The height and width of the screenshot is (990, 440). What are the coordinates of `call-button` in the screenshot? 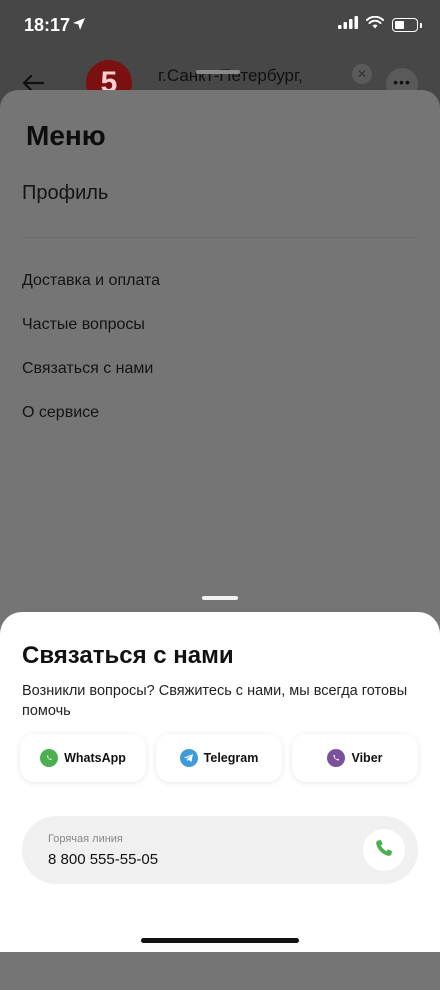 It's located at (384, 850).